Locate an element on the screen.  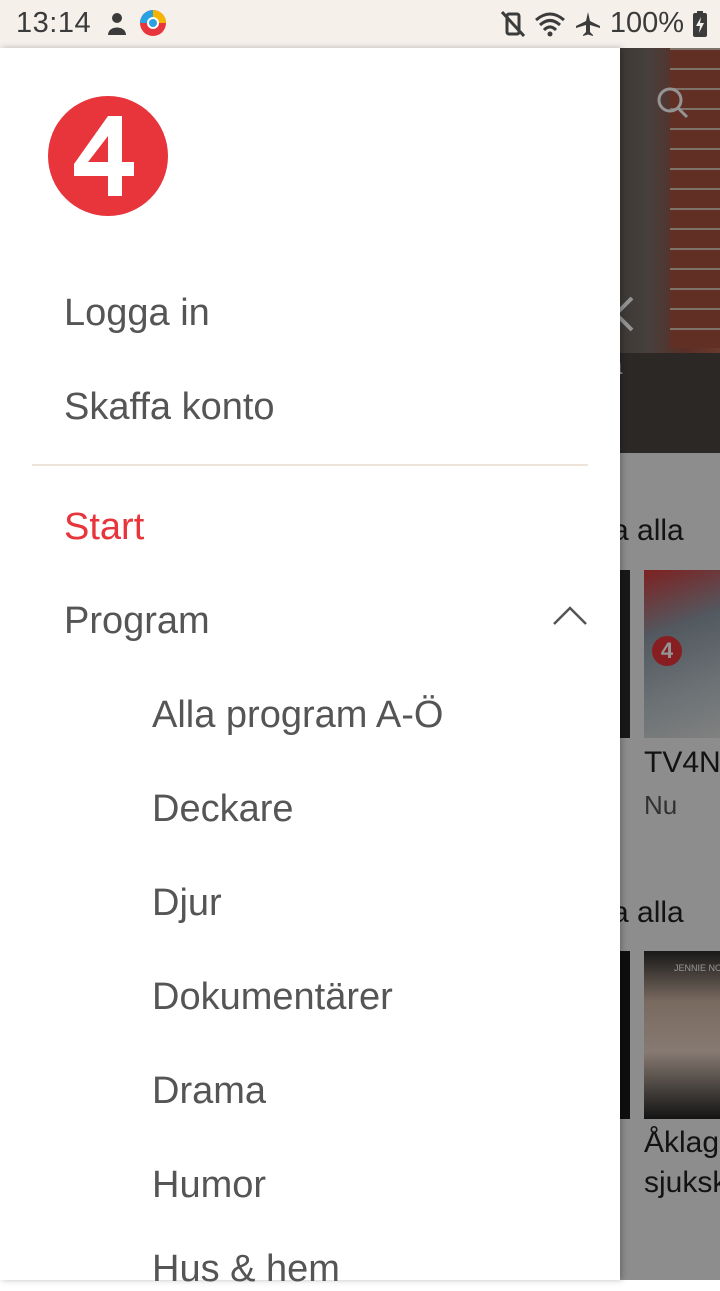
nav-subitem: Djur is located at coordinates (187, 903).